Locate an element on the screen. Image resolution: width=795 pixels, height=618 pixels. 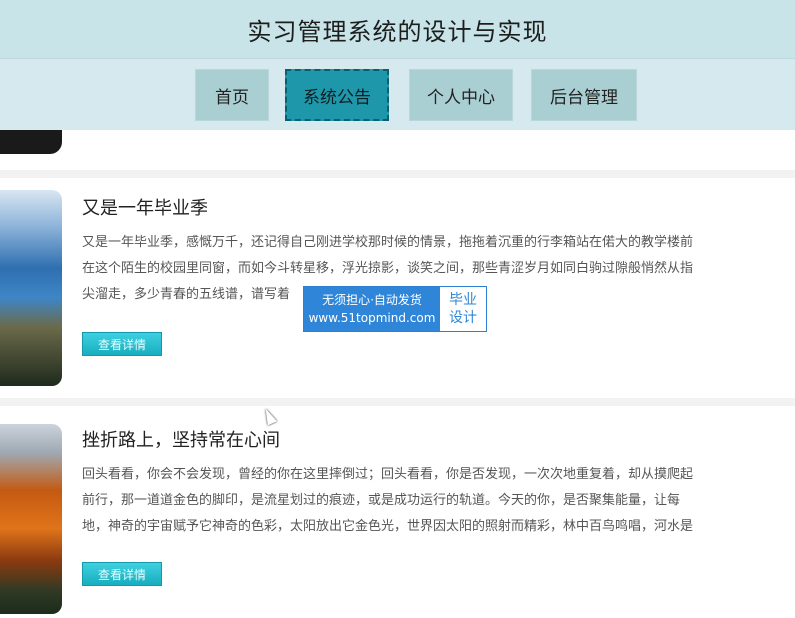
watermark-label: 毕业 is located at coordinates (463, 300).